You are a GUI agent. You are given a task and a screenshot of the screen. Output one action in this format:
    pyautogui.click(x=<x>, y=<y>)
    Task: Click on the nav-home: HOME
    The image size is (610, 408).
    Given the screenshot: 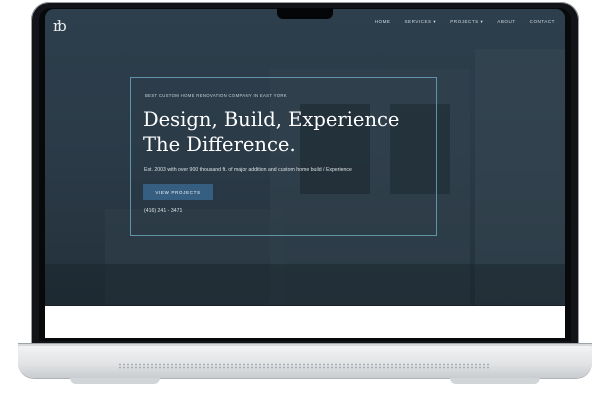 What is the action you would take?
    pyautogui.click(x=383, y=22)
    